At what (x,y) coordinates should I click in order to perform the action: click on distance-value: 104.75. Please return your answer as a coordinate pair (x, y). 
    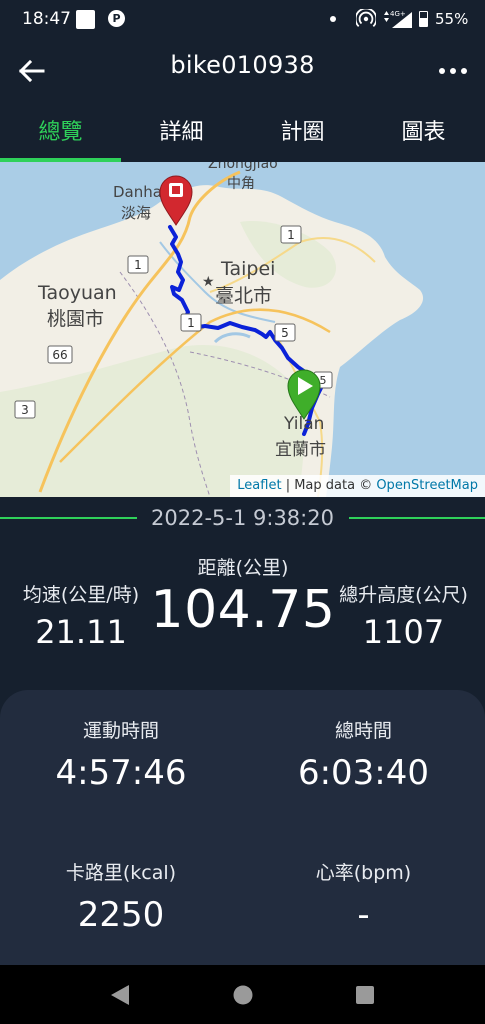
    Looking at the image, I should click on (243, 610).